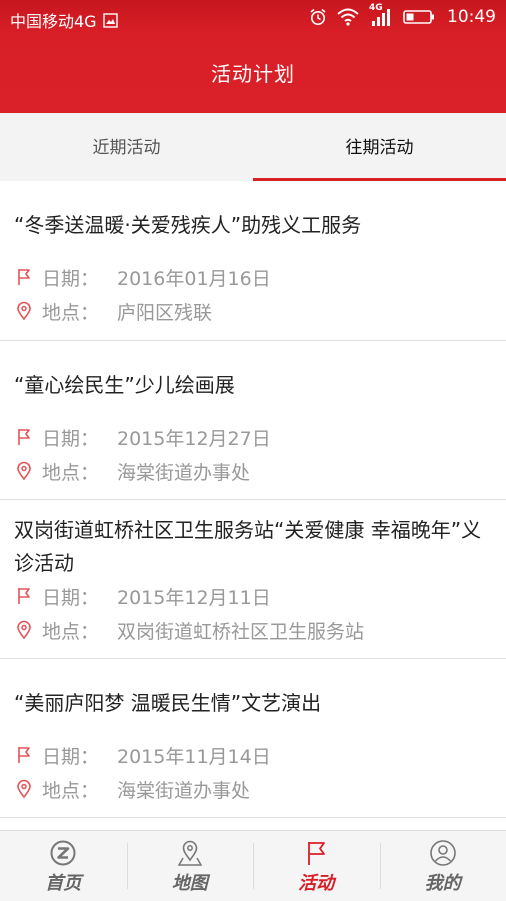 This screenshot has height=901, width=506. What do you see at coordinates (348, 17) in the screenshot?
I see `wifi-icon` at bounding box center [348, 17].